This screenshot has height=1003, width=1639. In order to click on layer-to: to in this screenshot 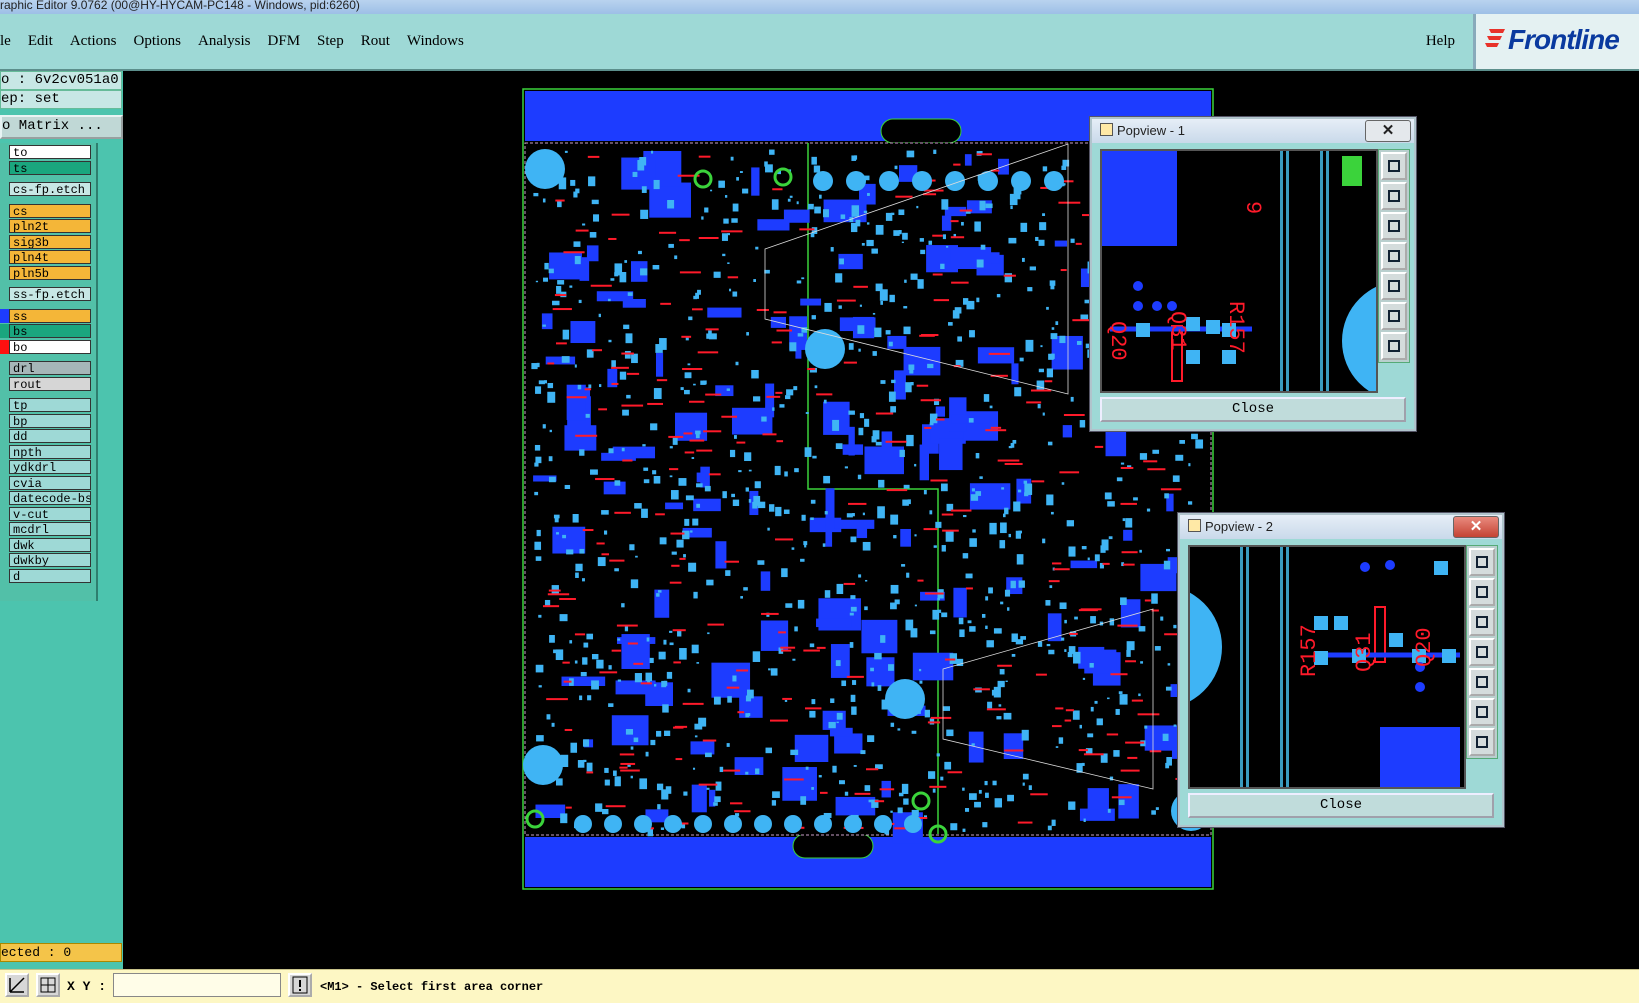, I will do `click(50, 152)`.